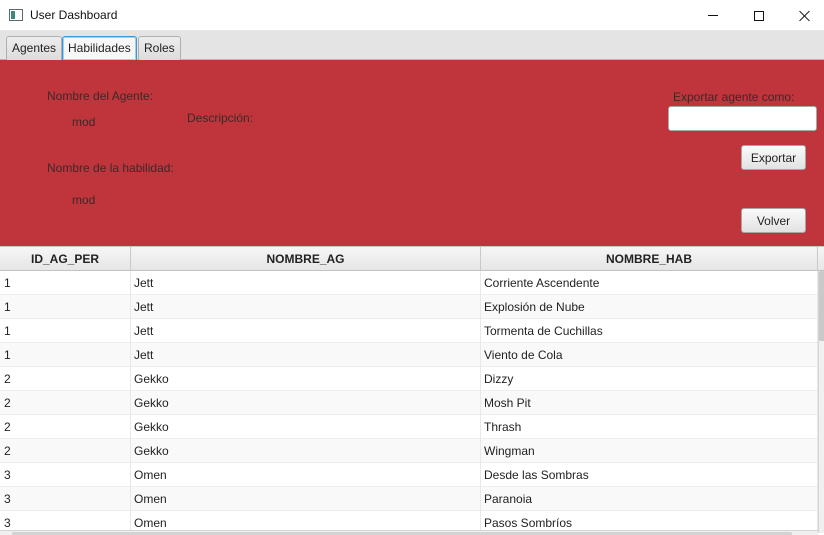 The width and height of the screenshot is (824, 535). What do you see at coordinates (649, 499) in the screenshot?
I see `cell-nombre-hab: Paranoia` at bounding box center [649, 499].